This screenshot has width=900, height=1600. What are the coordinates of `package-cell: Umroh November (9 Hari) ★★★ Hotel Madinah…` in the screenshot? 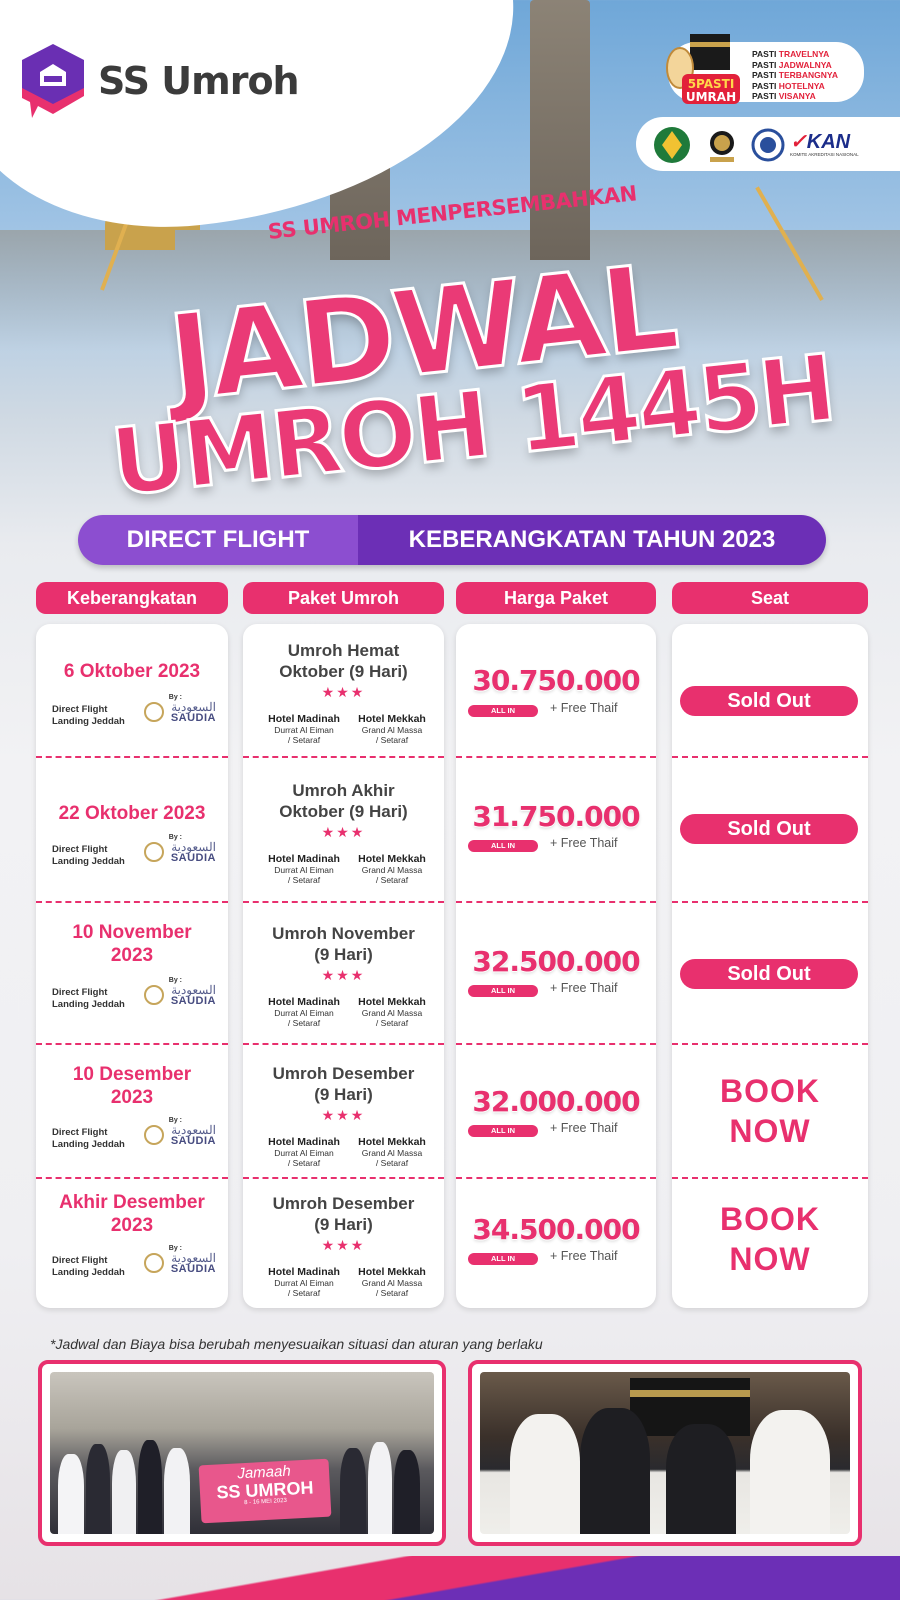 It's located at (343, 974).